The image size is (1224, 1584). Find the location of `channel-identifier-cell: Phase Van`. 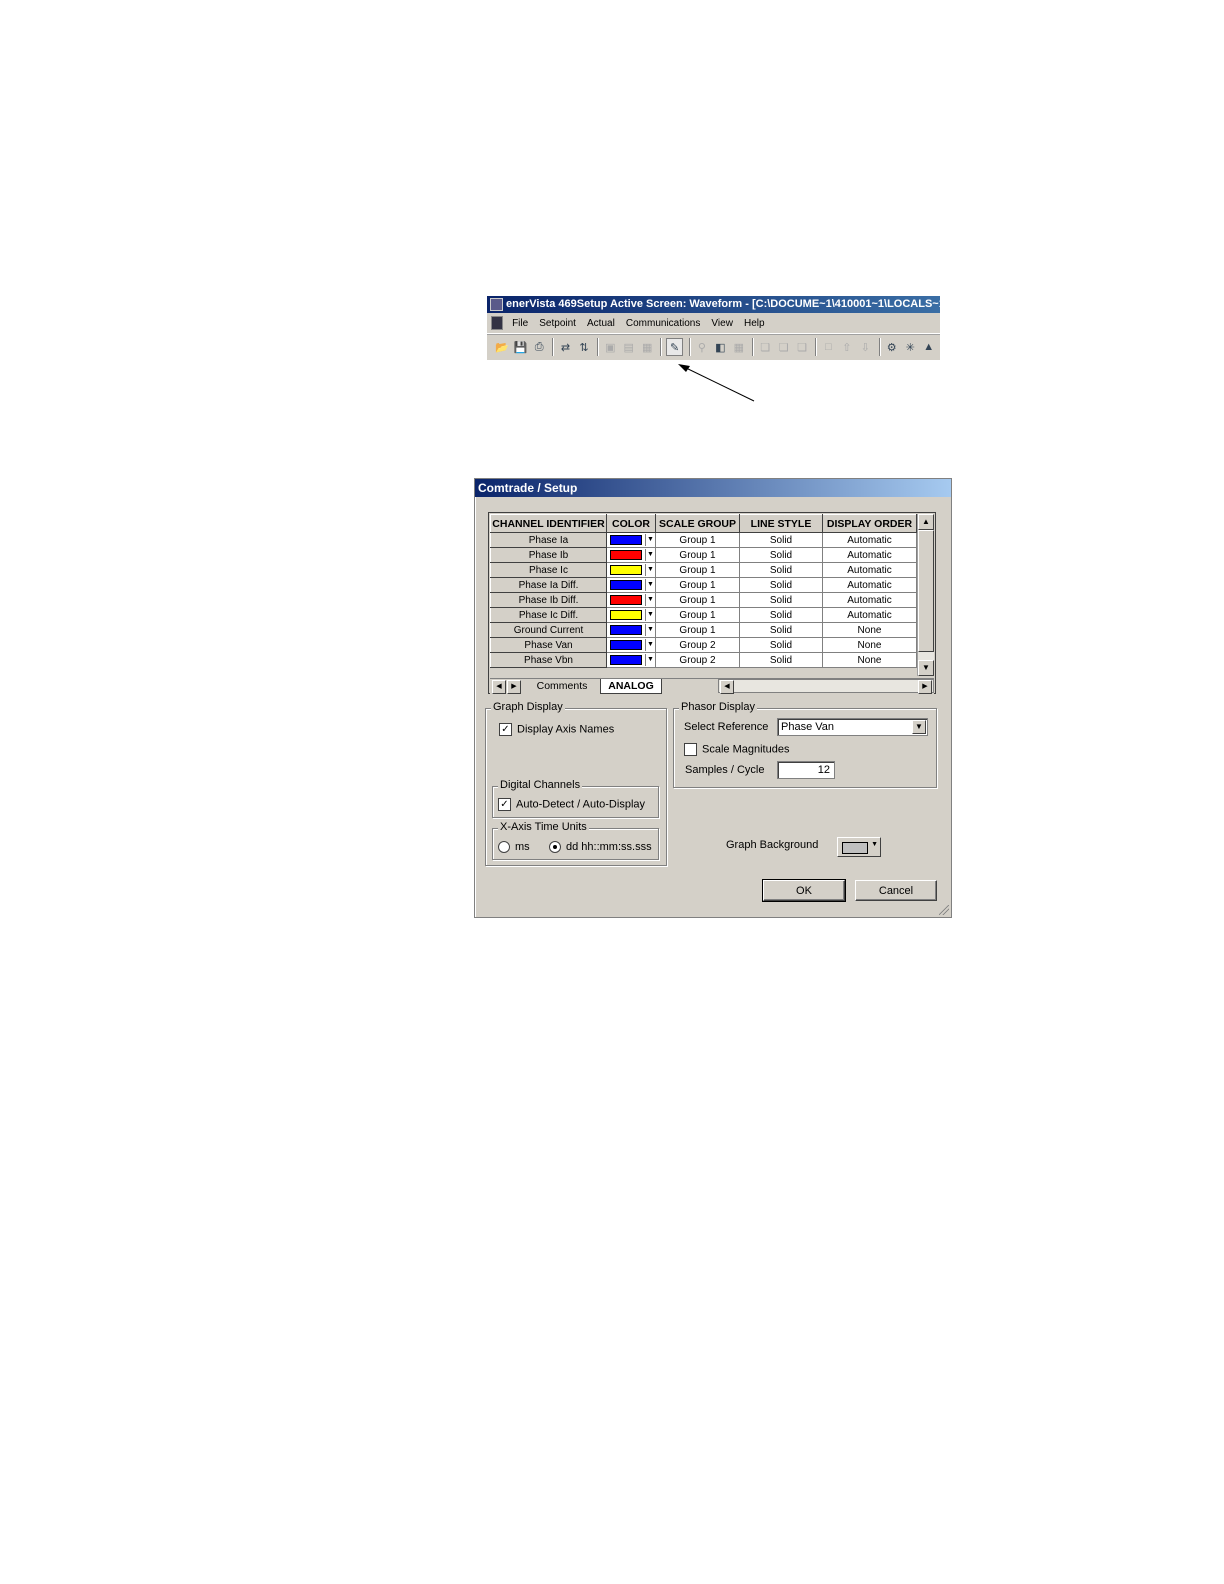

channel-identifier-cell: Phase Van is located at coordinates (548, 645).